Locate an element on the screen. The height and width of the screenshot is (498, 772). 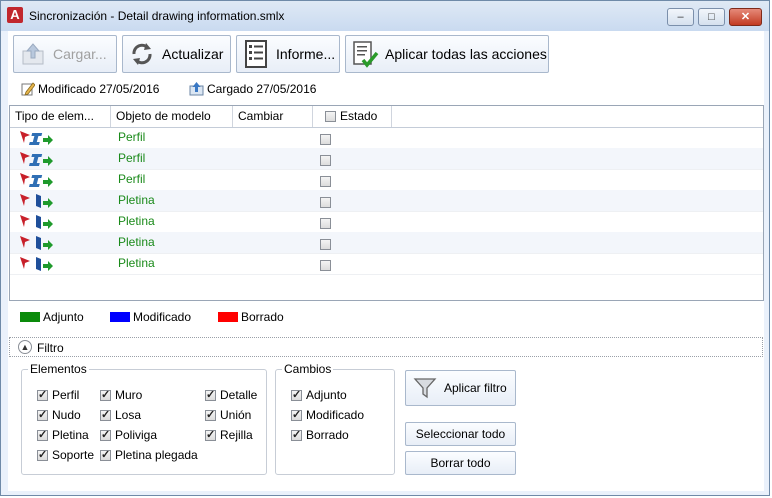
minimize-button: – is located at coordinates (680, 17).